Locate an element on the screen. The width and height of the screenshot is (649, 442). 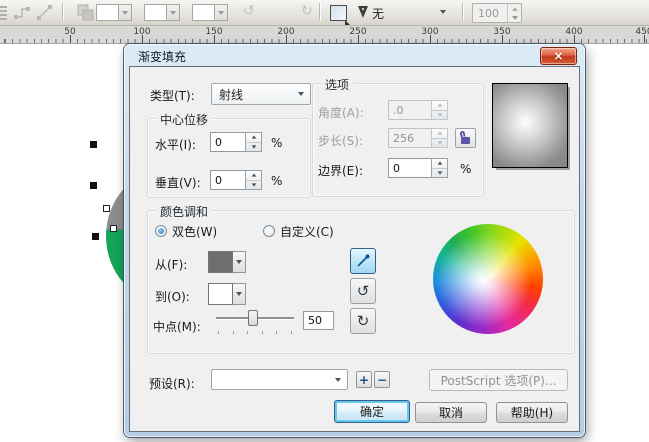
outline-width-chevron-icon is located at coordinates (443, 12).